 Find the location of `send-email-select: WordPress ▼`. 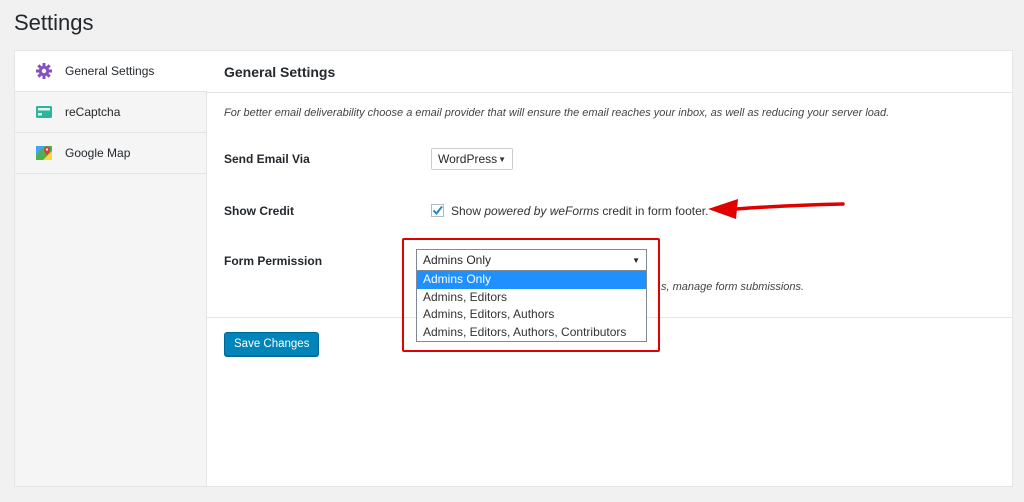

send-email-select: WordPress ▼ is located at coordinates (472, 159).